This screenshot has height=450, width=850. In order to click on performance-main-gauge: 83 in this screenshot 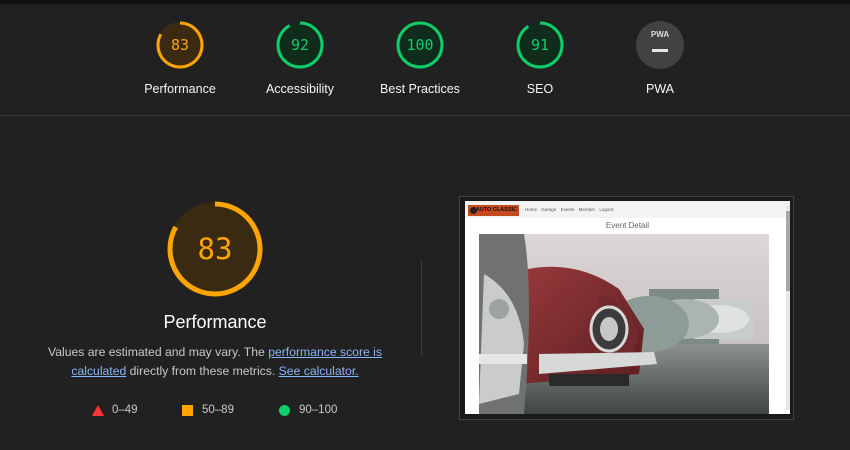, I will do `click(215, 249)`.